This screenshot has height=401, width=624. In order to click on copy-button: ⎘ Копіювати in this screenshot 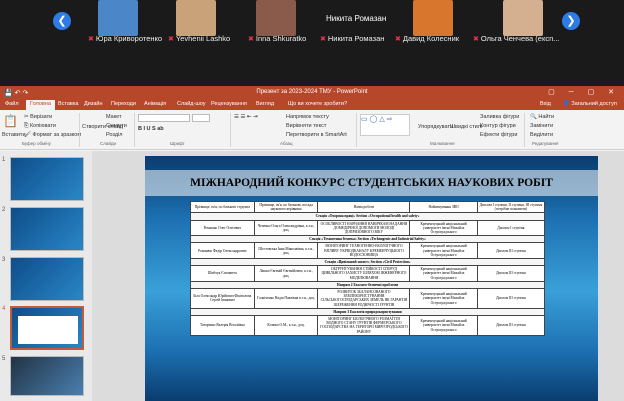, I will do `click(40, 126)`.